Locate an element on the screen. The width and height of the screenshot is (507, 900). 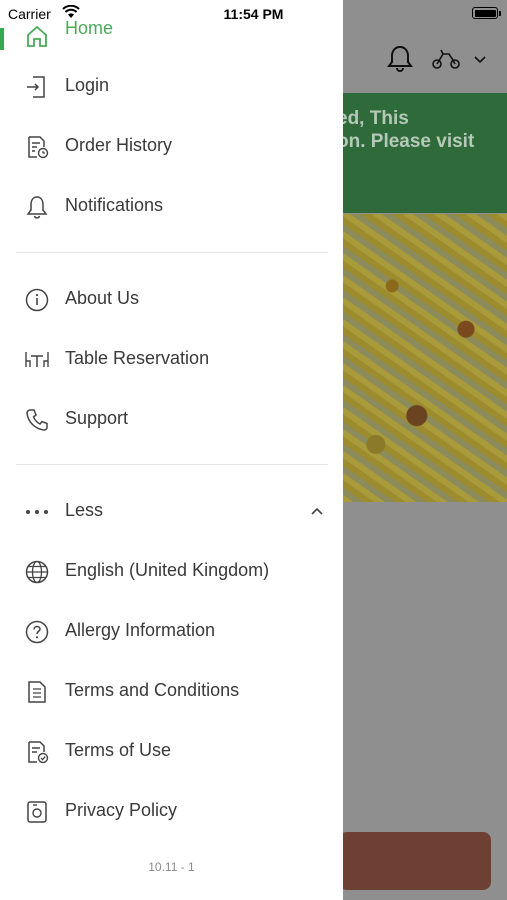
drawer-item-label: Notifications is located at coordinates (114, 205).